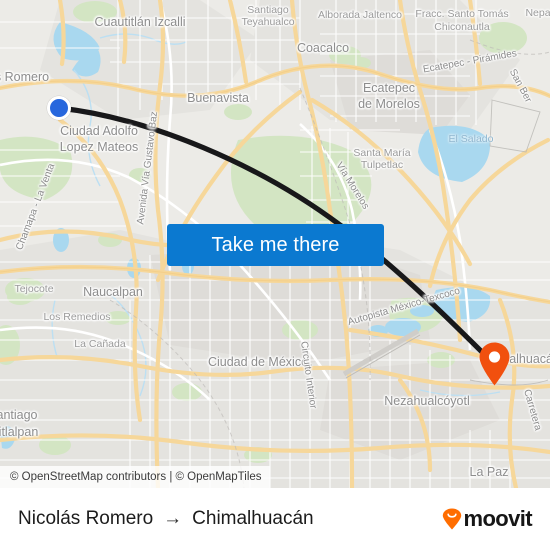  Describe the element at coordinates (59, 108) in the screenshot. I see `origin-marker-dot` at that location.